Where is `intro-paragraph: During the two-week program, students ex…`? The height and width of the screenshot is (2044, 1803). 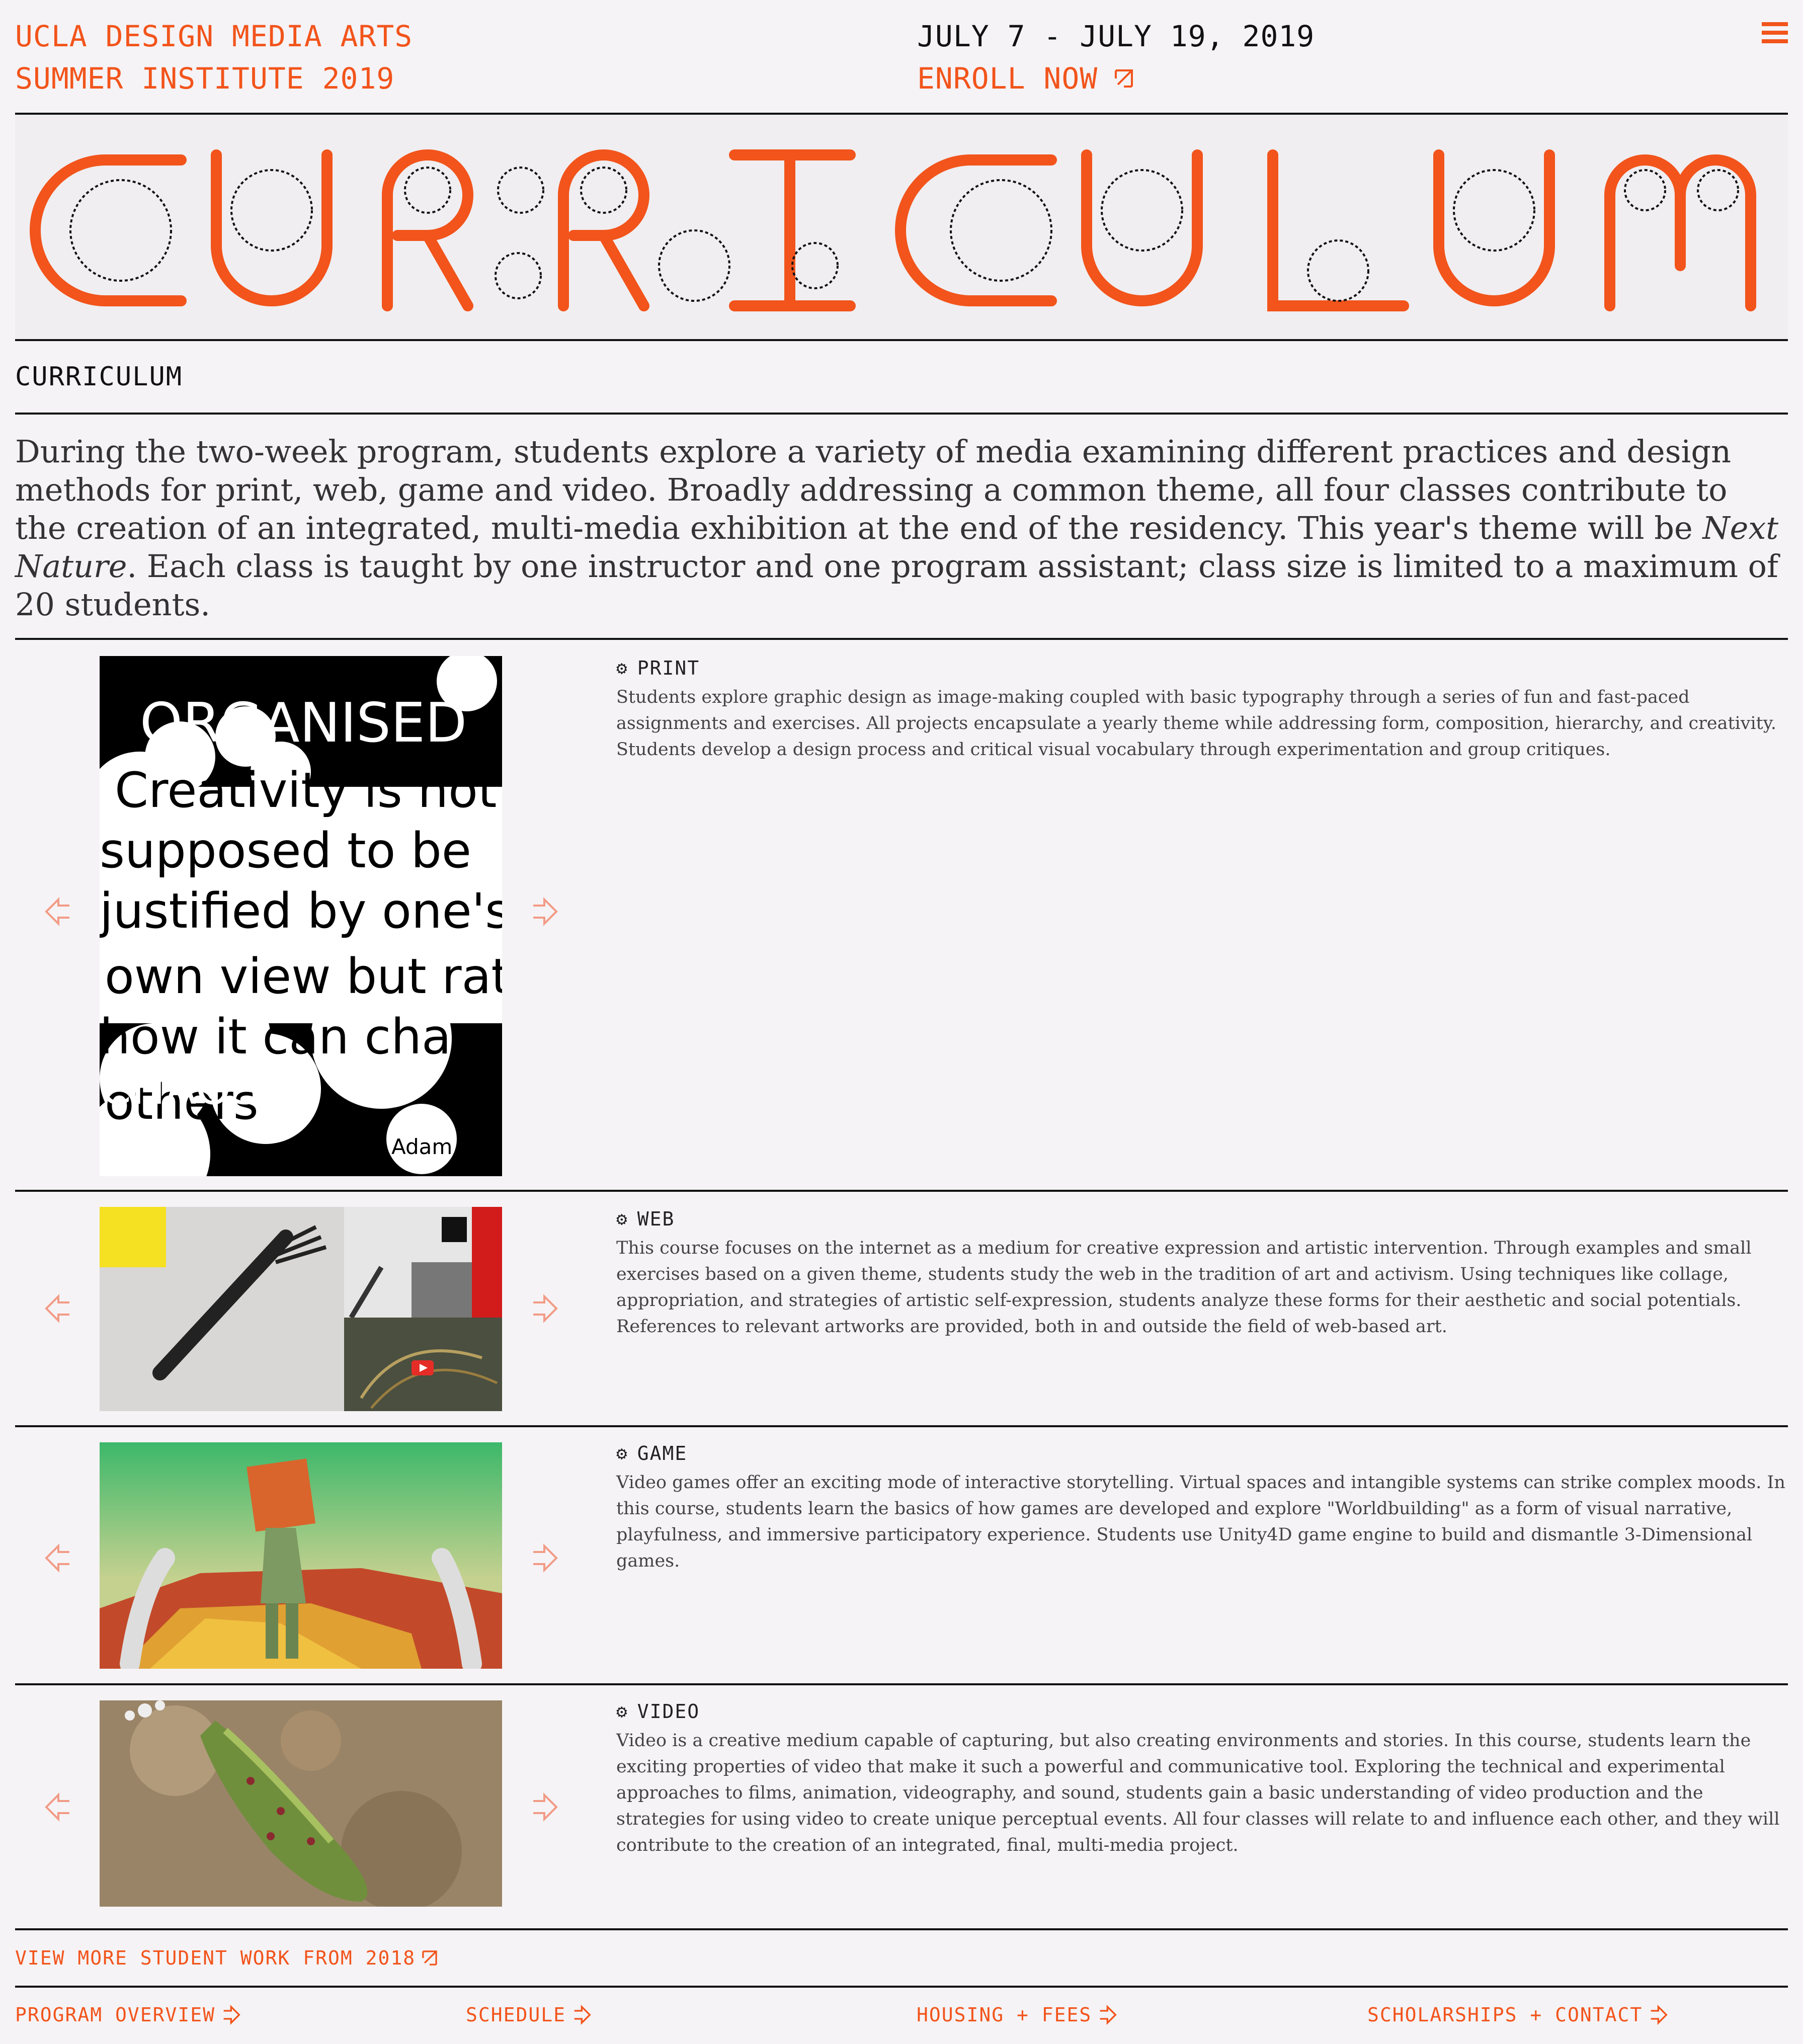 intro-paragraph: During the two-week program, students ex… is located at coordinates (901, 526).